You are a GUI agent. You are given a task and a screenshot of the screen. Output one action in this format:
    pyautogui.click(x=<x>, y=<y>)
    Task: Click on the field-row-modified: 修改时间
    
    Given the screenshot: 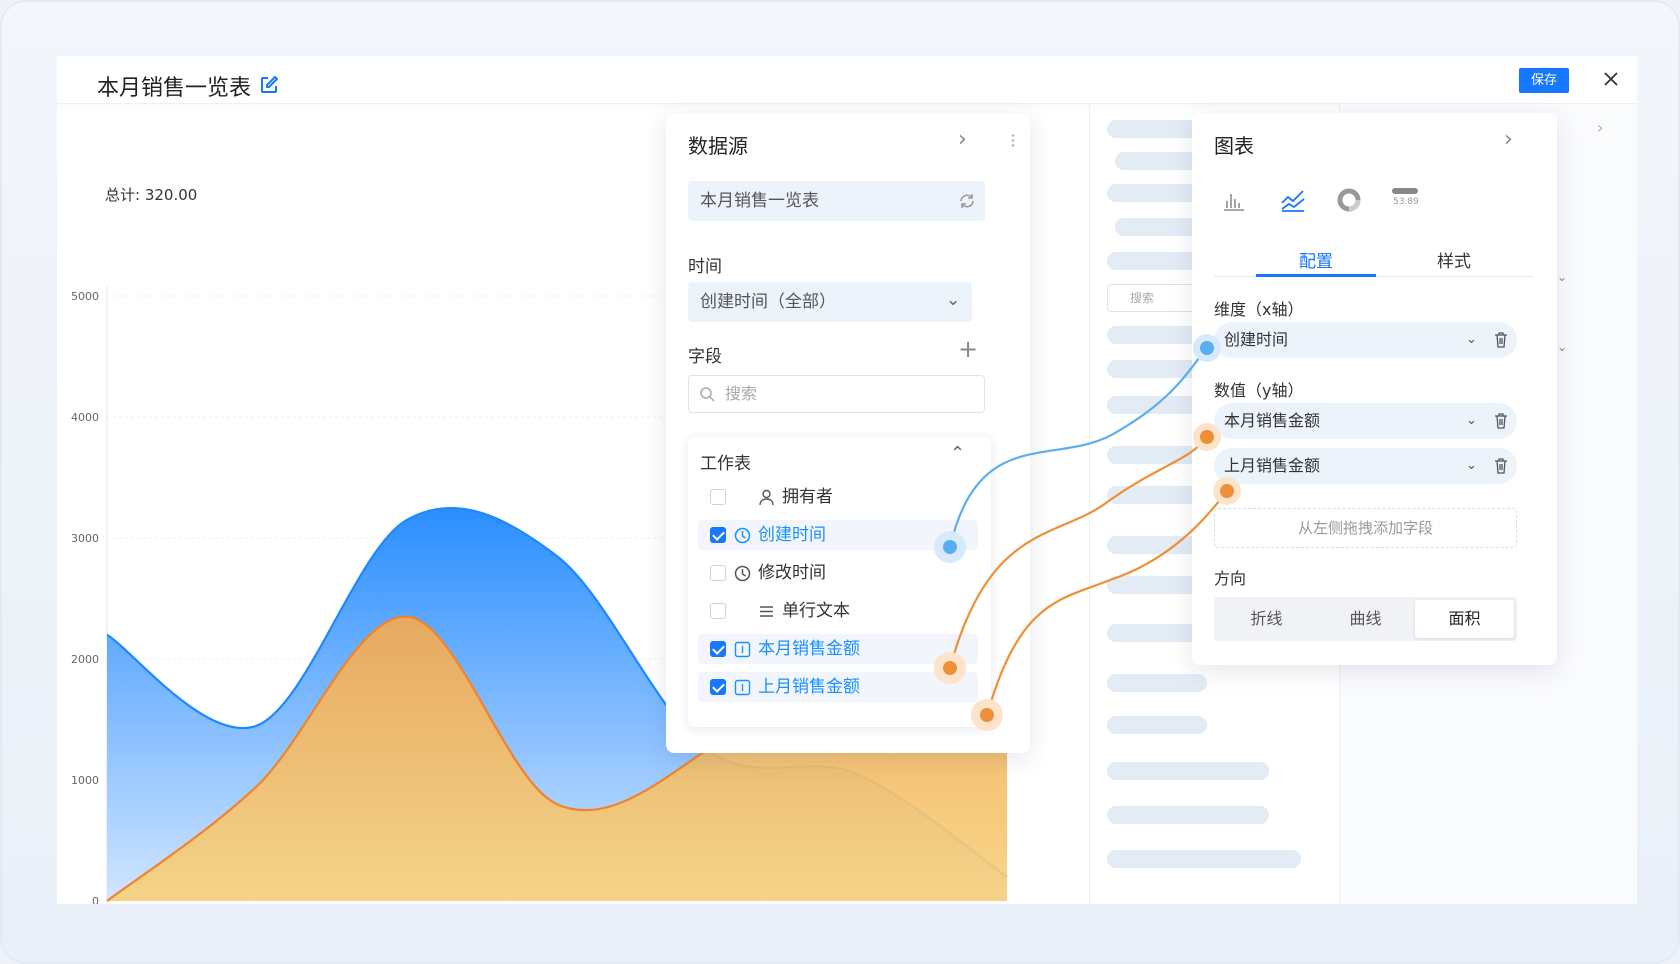 What is the action you would take?
    pyautogui.click(x=838, y=573)
    